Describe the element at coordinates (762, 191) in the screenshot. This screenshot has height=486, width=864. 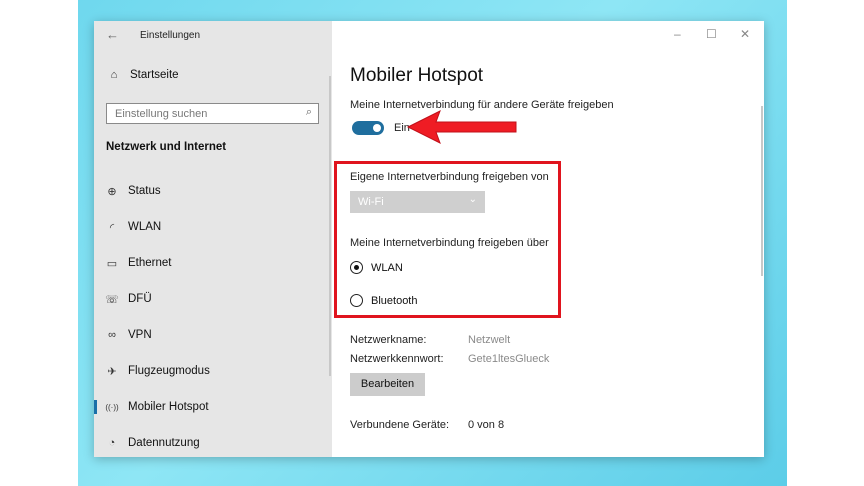
I see `main-scrollbar` at that location.